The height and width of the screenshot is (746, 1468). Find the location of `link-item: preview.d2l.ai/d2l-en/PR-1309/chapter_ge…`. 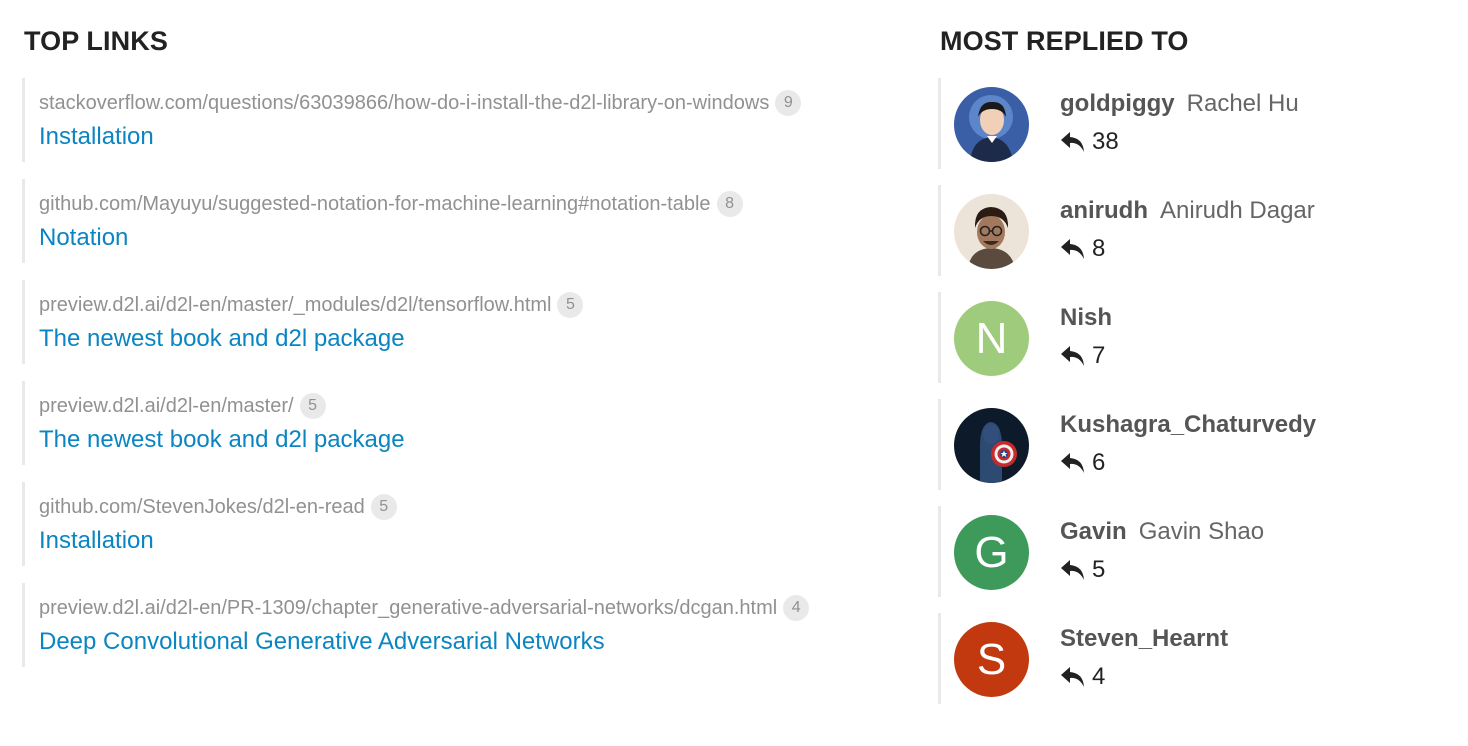

link-item: preview.d2l.ai/d2l-en/PR-1309/chapter_ge… is located at coordinates (462, 625).